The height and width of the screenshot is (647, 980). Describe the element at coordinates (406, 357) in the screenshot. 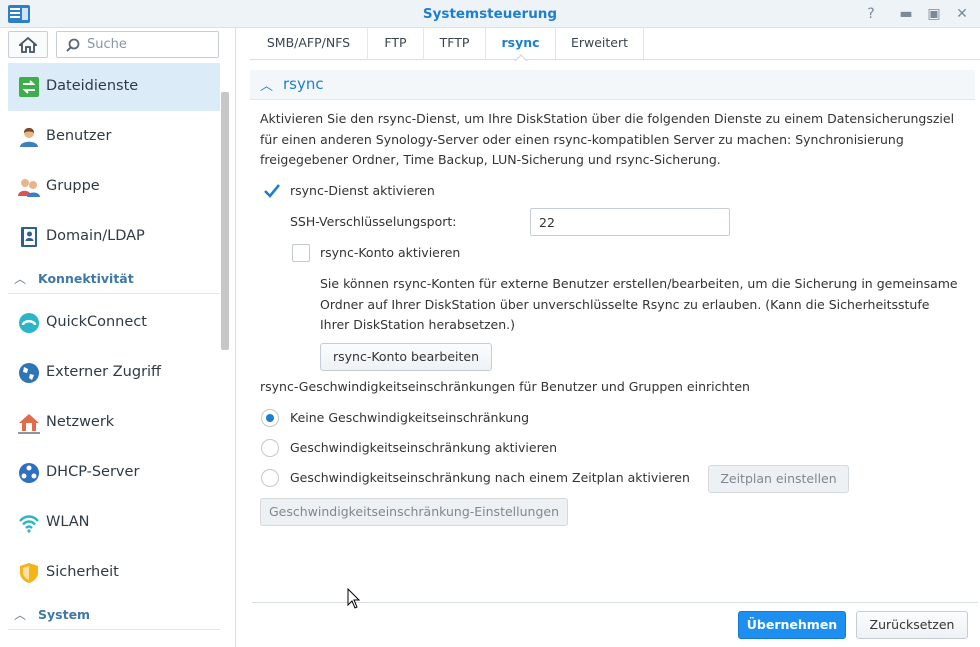

I see `edit-rsync-account-button: rsync-Konto bearbeiten` at that location.